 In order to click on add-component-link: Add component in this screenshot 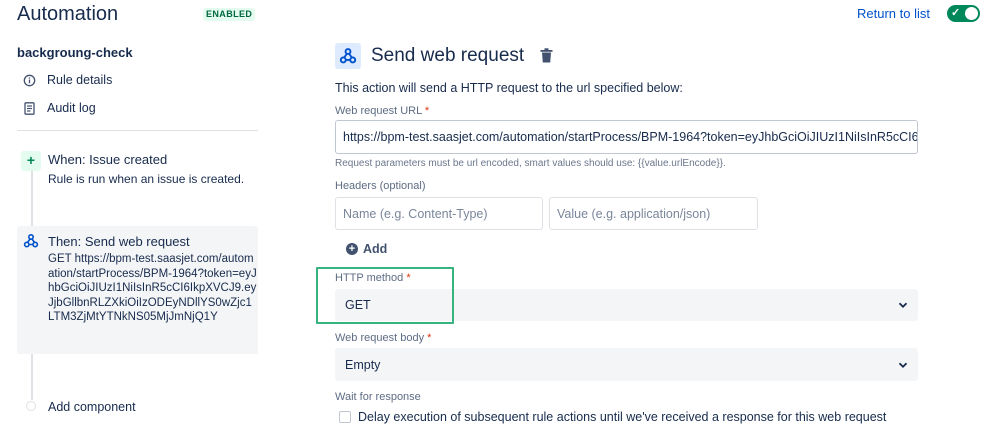, I will do `click(92, 407)`.